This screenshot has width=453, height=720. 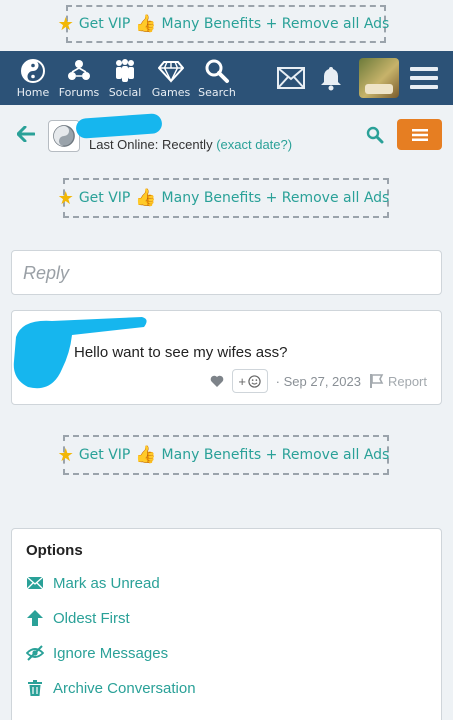 I want to click on envelope-icon, so click(x=35, y=583).